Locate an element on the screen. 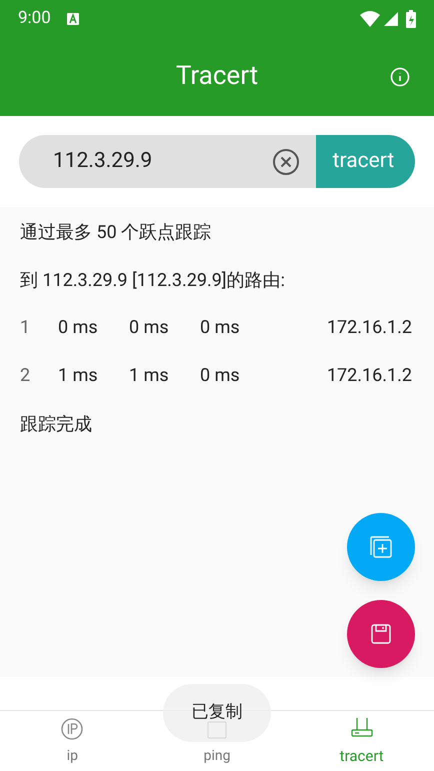 This screenshot has width=434, height=771. status-line: 跟踪完成 is located at coordinates (56, 424).